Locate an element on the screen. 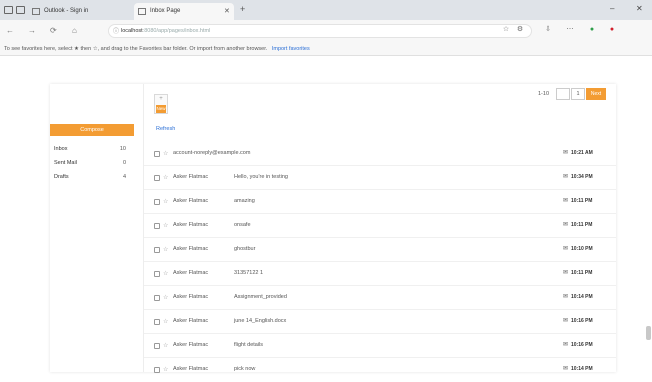  favorite-star-icon: ☆ is located at coordinates (506, 30).